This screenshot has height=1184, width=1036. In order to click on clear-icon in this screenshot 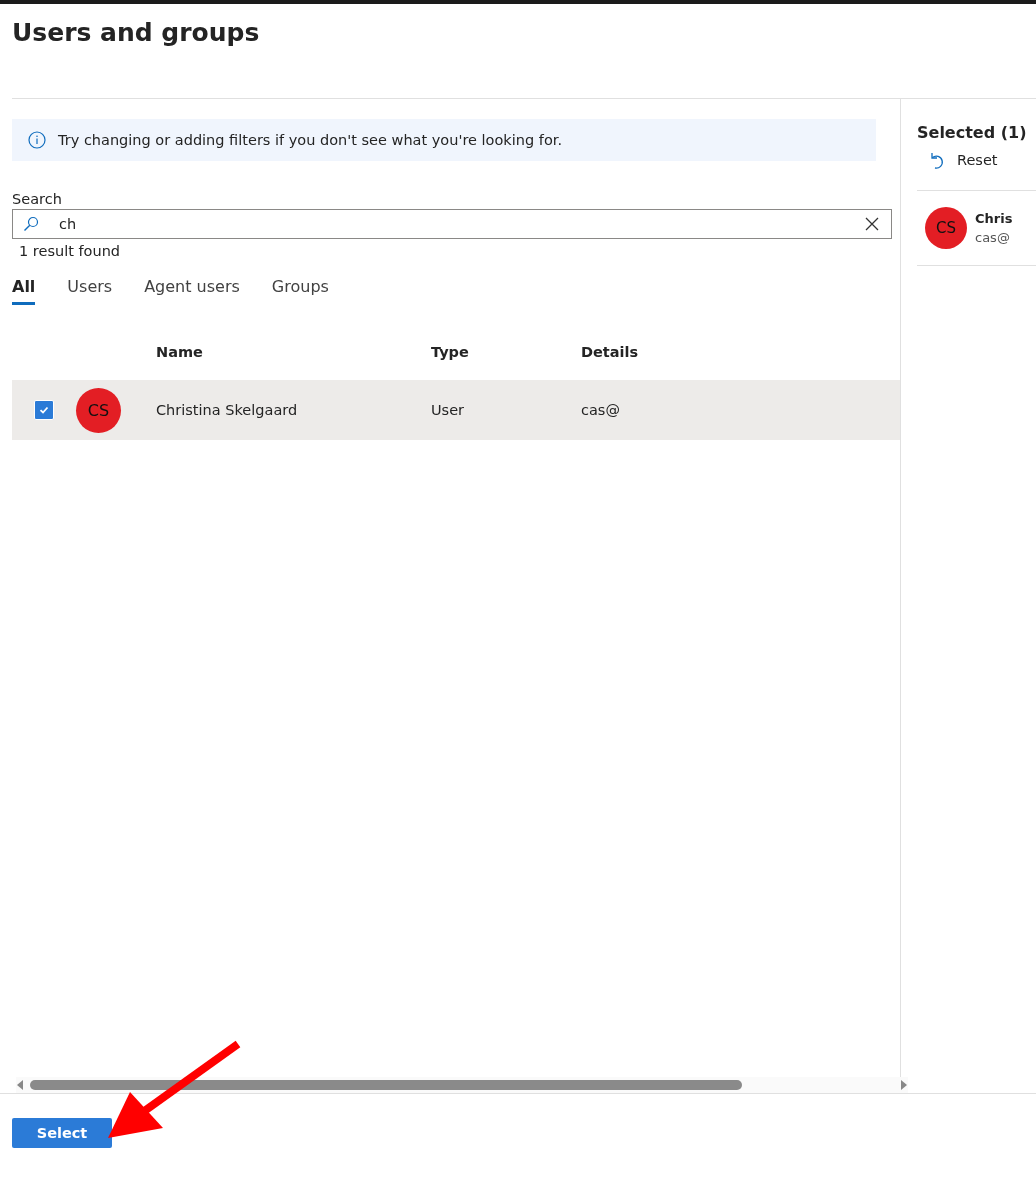, I will do `click(872, 224)`.